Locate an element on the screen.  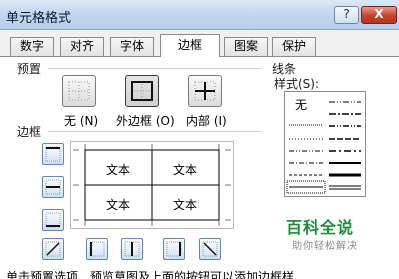
bottom-border-button is located at coordinates (53, 220).